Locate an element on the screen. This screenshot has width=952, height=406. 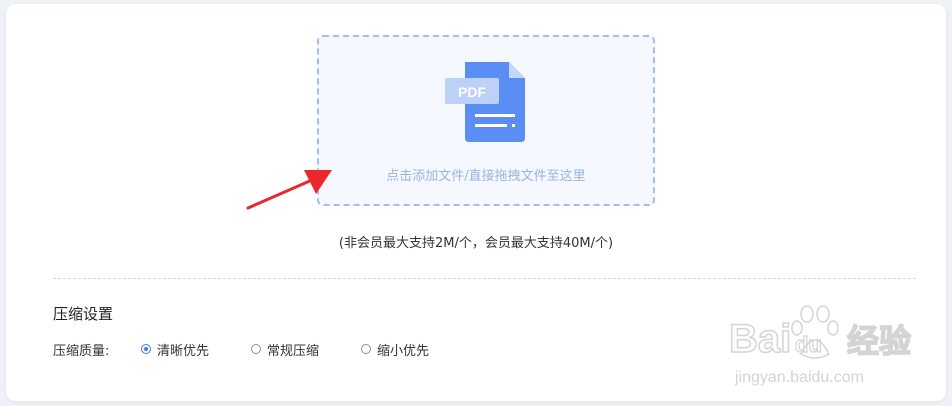
annotation-arrow-icon is located at coordinates (289, 190).